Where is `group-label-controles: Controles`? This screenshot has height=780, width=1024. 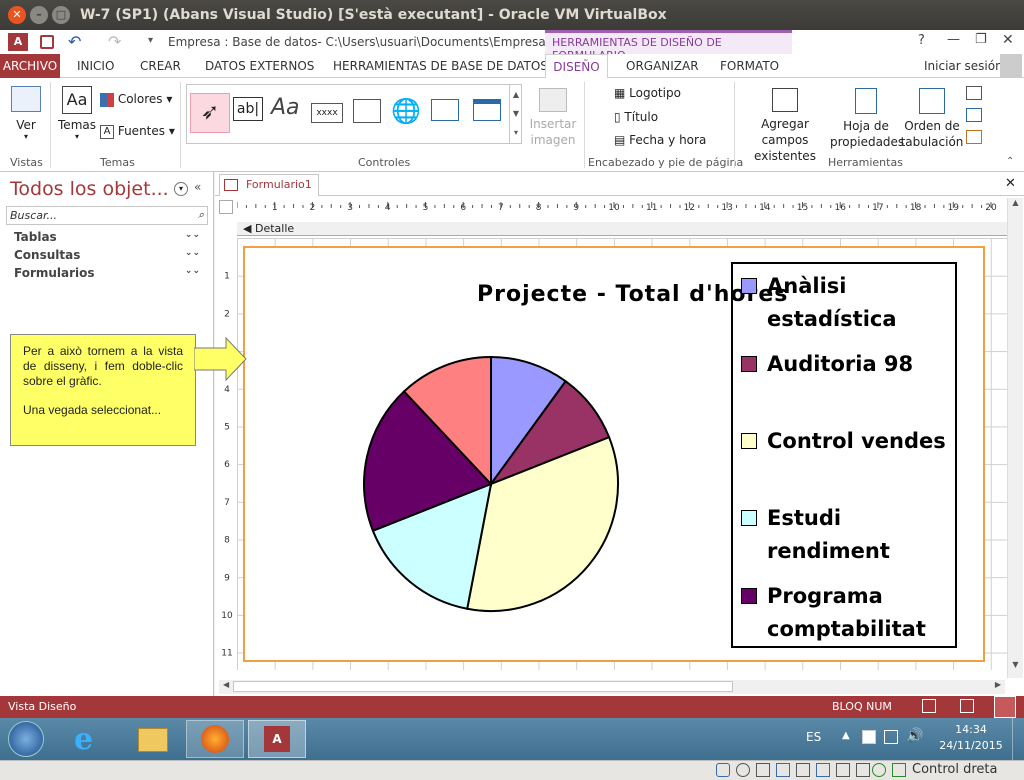
group-label-controles: Controles is located at coordinates (384, 162).